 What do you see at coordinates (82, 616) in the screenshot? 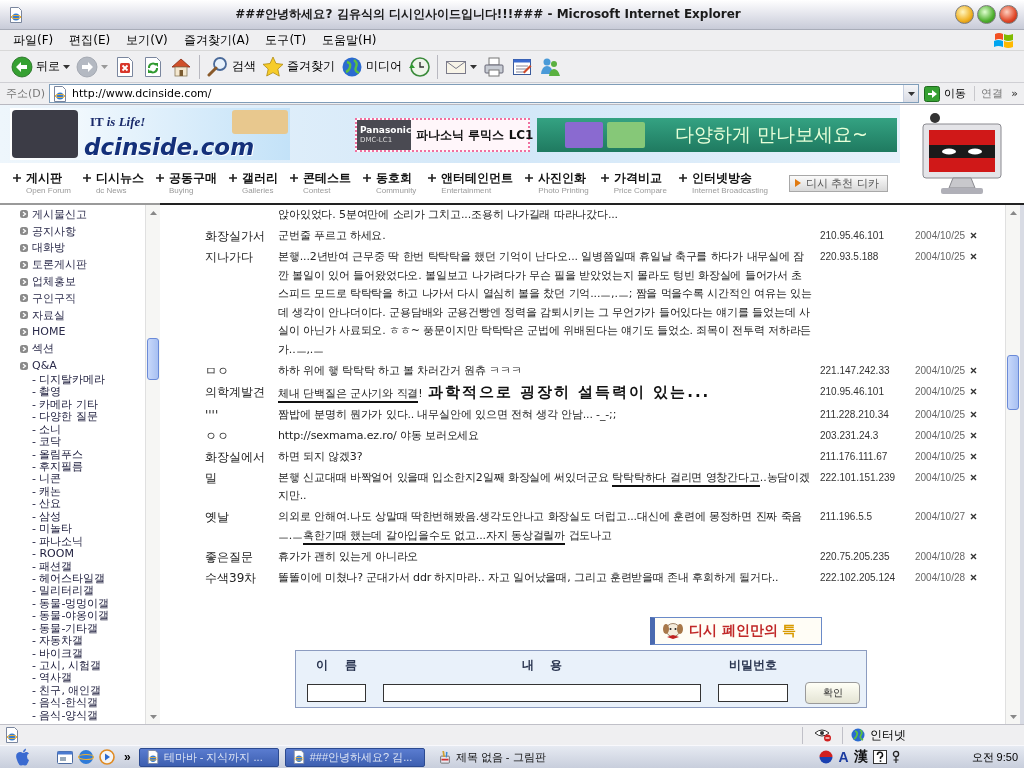
I see `sidebar-subitem: - 동물-야옹이갤` at bounding box center [82, 616].